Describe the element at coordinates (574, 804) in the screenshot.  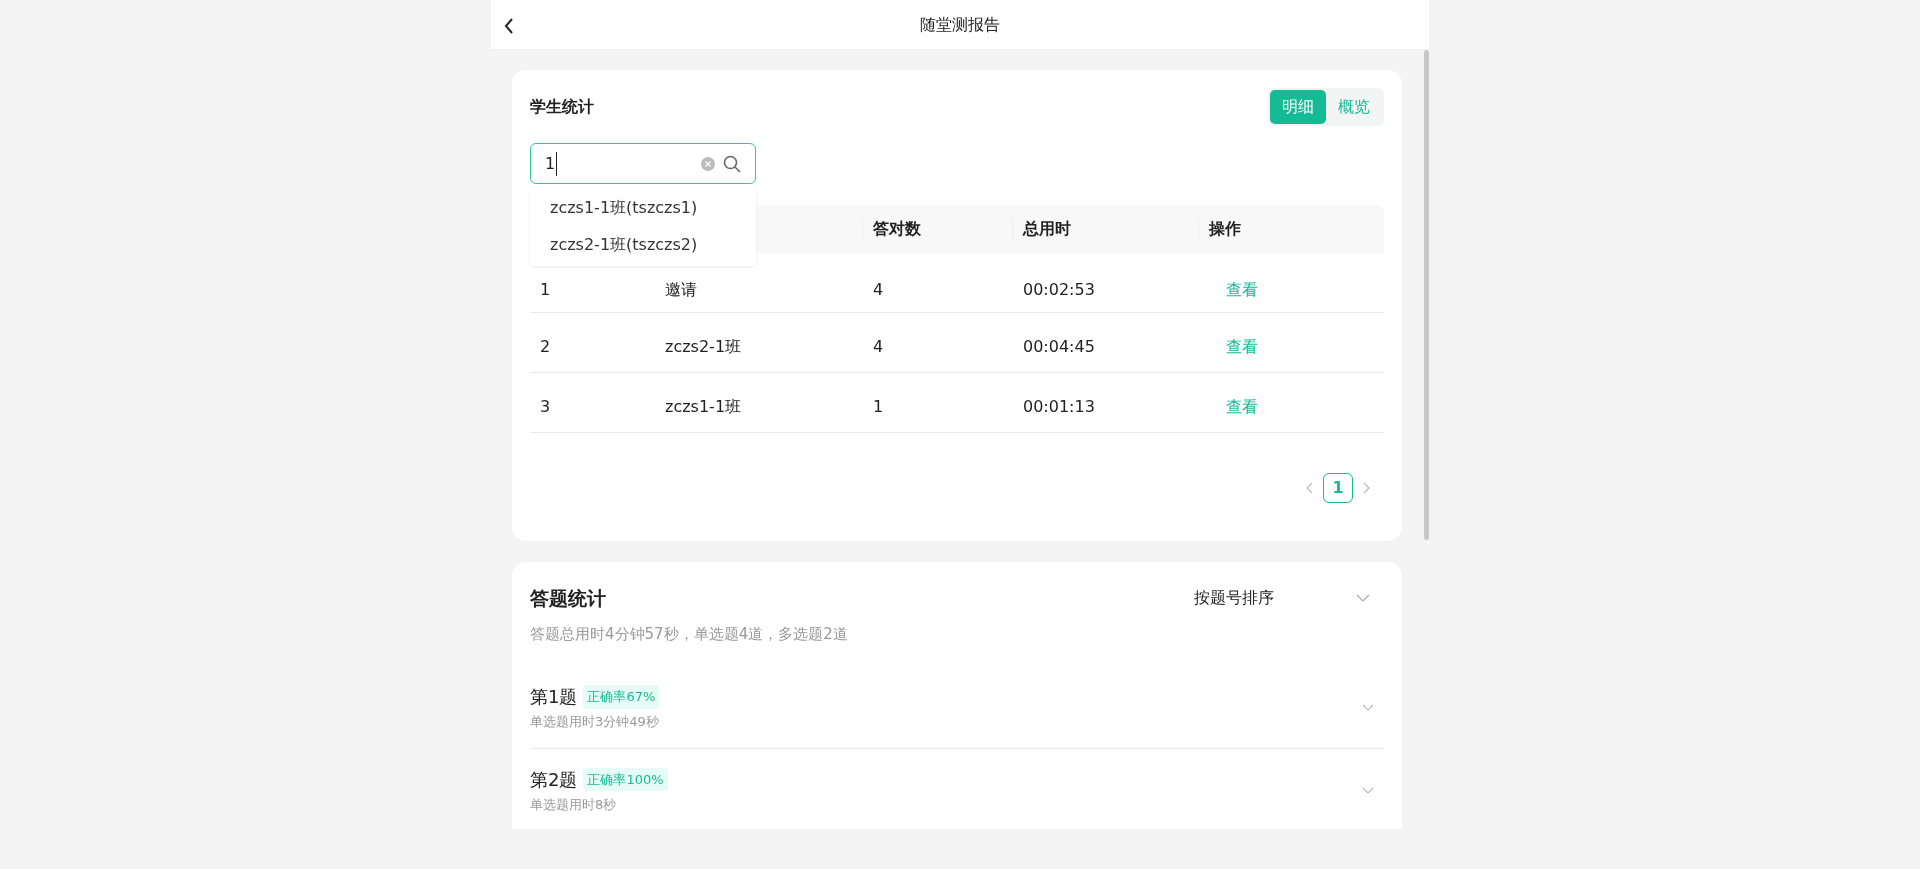
I see `question-detail: 单选题用时8秒` at that location.